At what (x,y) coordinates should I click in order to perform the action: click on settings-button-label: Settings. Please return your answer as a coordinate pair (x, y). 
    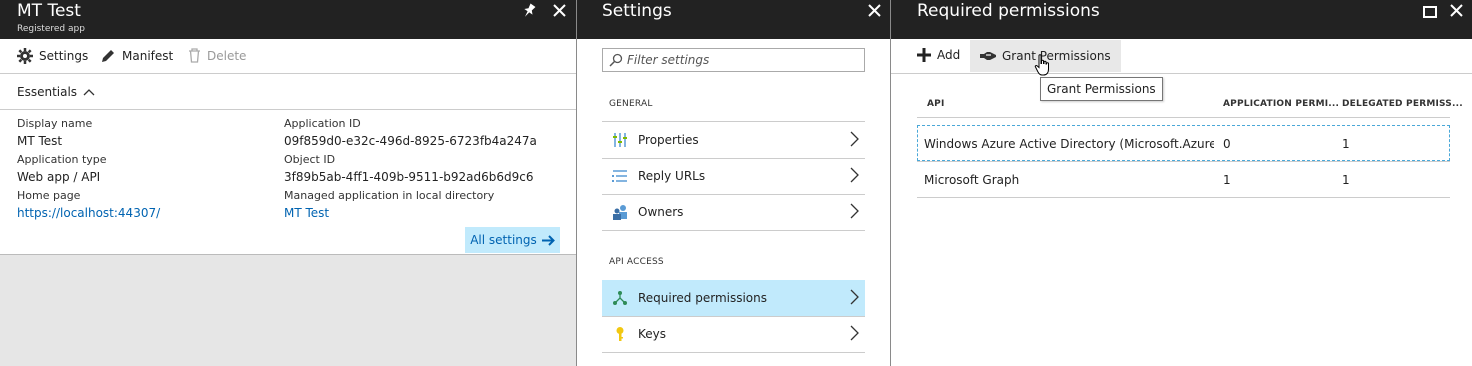
    Looking at the image, I should click on (64, 56).